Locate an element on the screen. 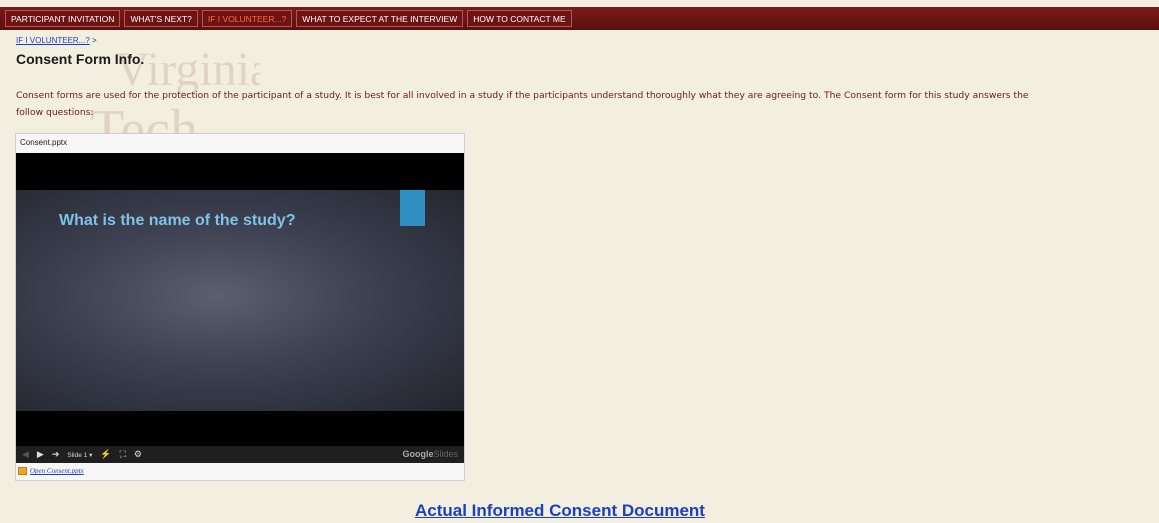 The image size is (1159, 523). consent-document-link: Actual Informed Consent Document is located at coordinates (560, 511).